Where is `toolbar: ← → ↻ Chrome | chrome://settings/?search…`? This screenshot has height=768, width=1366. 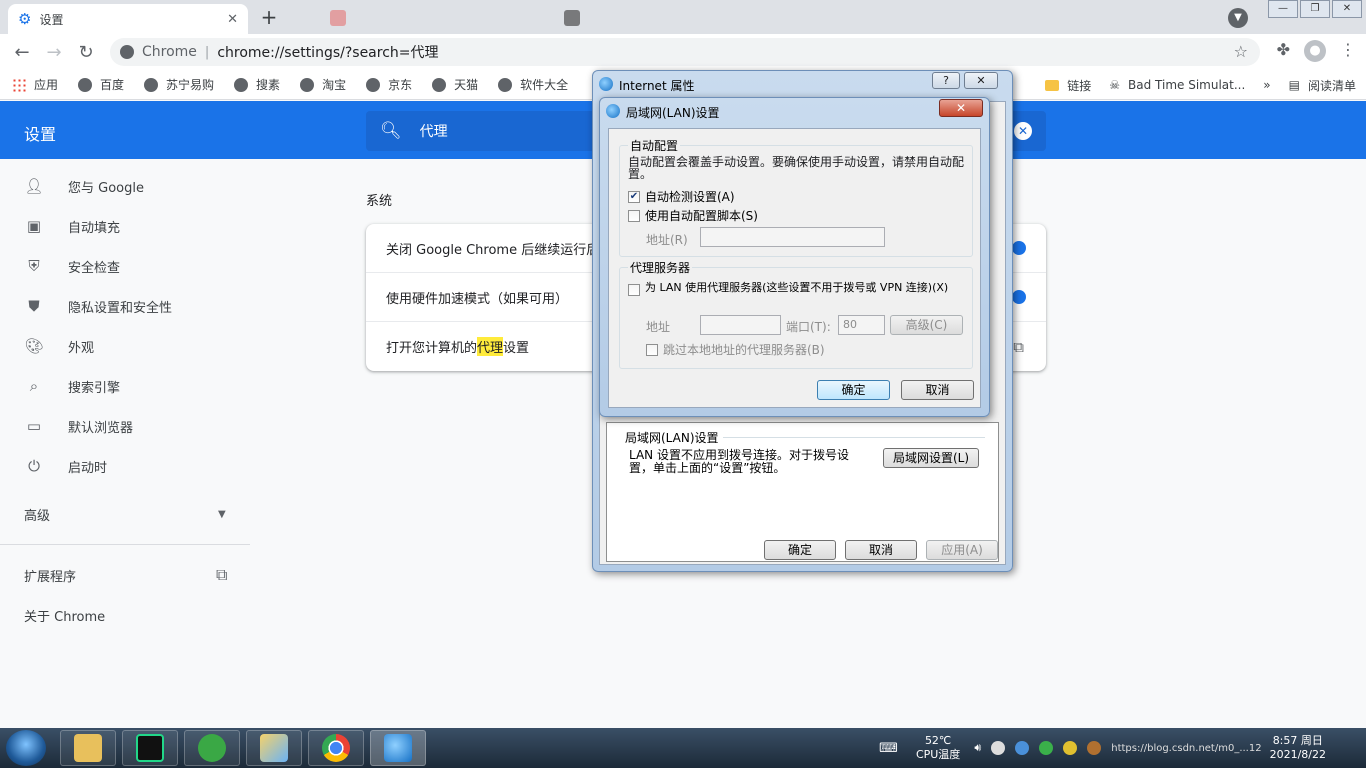 toolbar: ← → ↻ Chrome | chrome://settings/?search… is located at coordinates (683, 52).